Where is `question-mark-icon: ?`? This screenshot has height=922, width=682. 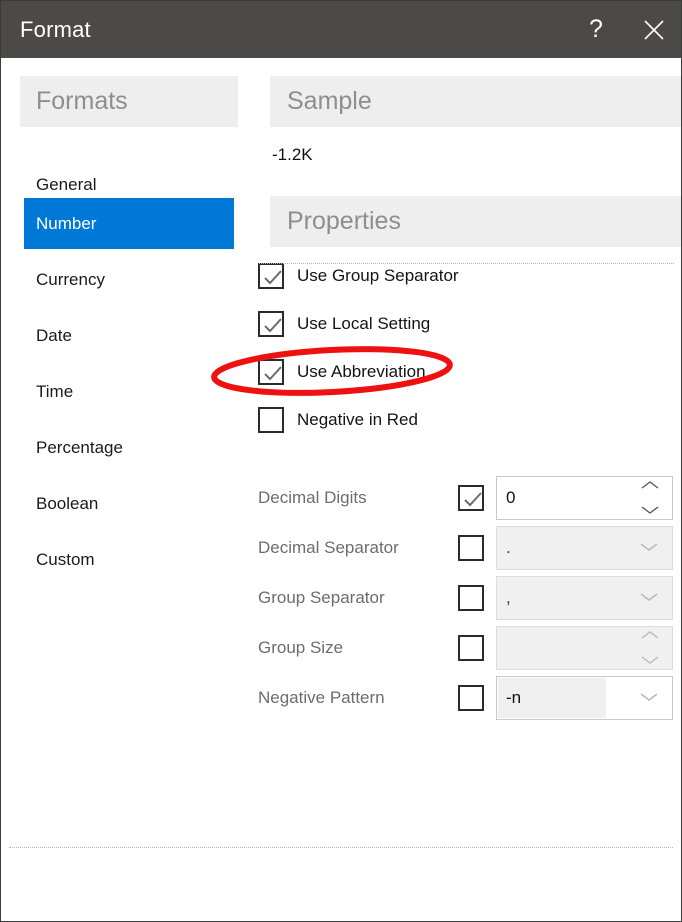 question-mark-icon: ? is located at coordinates (596, 29).